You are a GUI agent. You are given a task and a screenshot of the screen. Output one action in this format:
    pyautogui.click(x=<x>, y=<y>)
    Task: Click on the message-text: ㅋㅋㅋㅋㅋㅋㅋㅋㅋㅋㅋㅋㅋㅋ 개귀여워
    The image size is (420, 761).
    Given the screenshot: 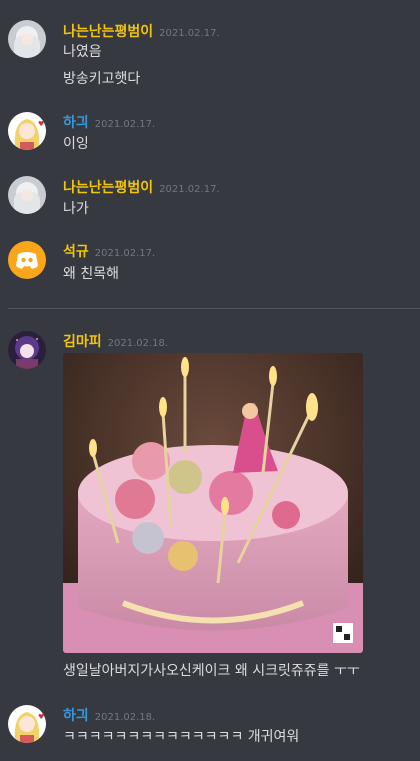 What is the action you would take?
    pyautogui.click(x=181, y=737)
    